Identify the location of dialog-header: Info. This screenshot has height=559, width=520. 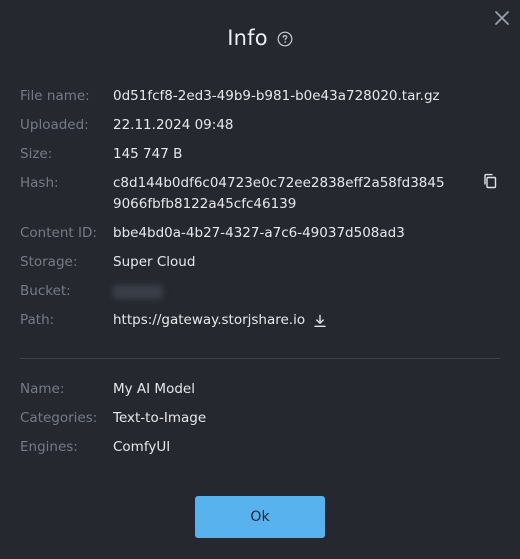
(260, 38).